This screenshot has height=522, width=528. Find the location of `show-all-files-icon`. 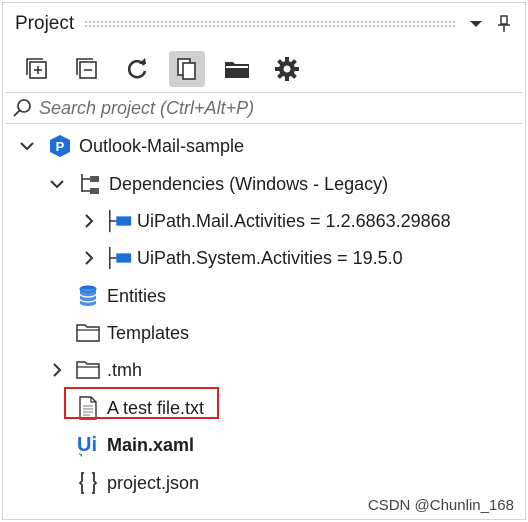

show-all-files-icon is located at coordinates (186, 69).